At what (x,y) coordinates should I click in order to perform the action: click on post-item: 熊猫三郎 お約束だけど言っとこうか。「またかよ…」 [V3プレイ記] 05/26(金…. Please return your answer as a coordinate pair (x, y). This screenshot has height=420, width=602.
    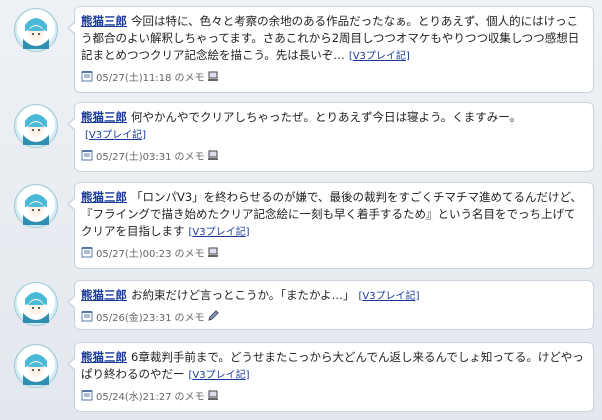
    Looking at the image, I should click on (306, 305).